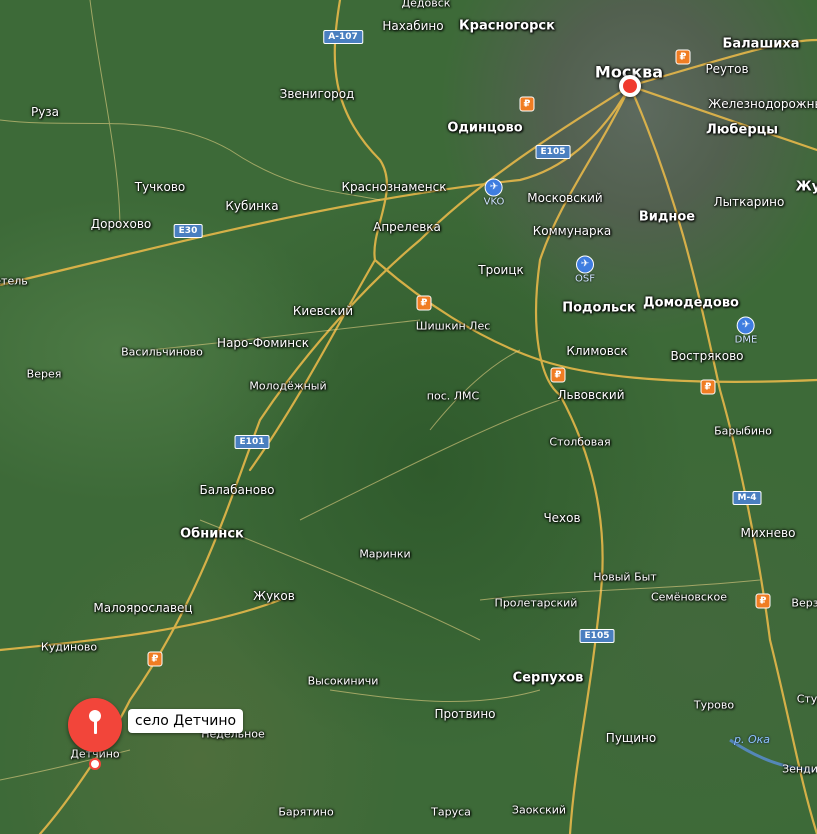 The image size is (817, 834). What do you see at coordinates (749, 202) in the screenshot?
I see `place-label: Лыткарино` at bounding box center [749, 202].